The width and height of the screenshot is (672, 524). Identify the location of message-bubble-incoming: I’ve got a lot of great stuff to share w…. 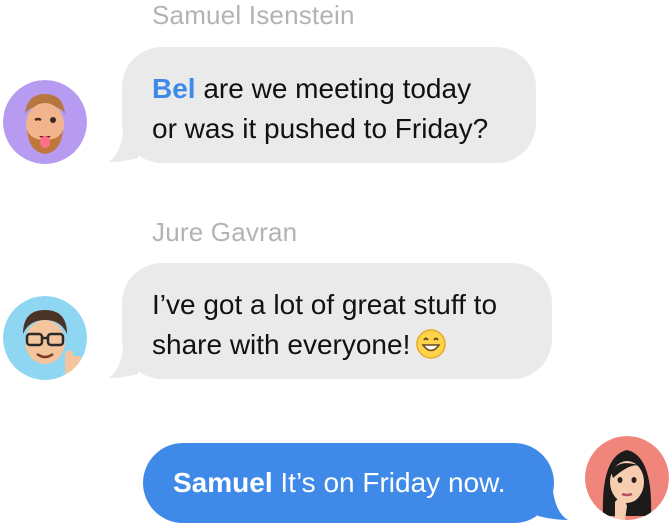
(337, 321).